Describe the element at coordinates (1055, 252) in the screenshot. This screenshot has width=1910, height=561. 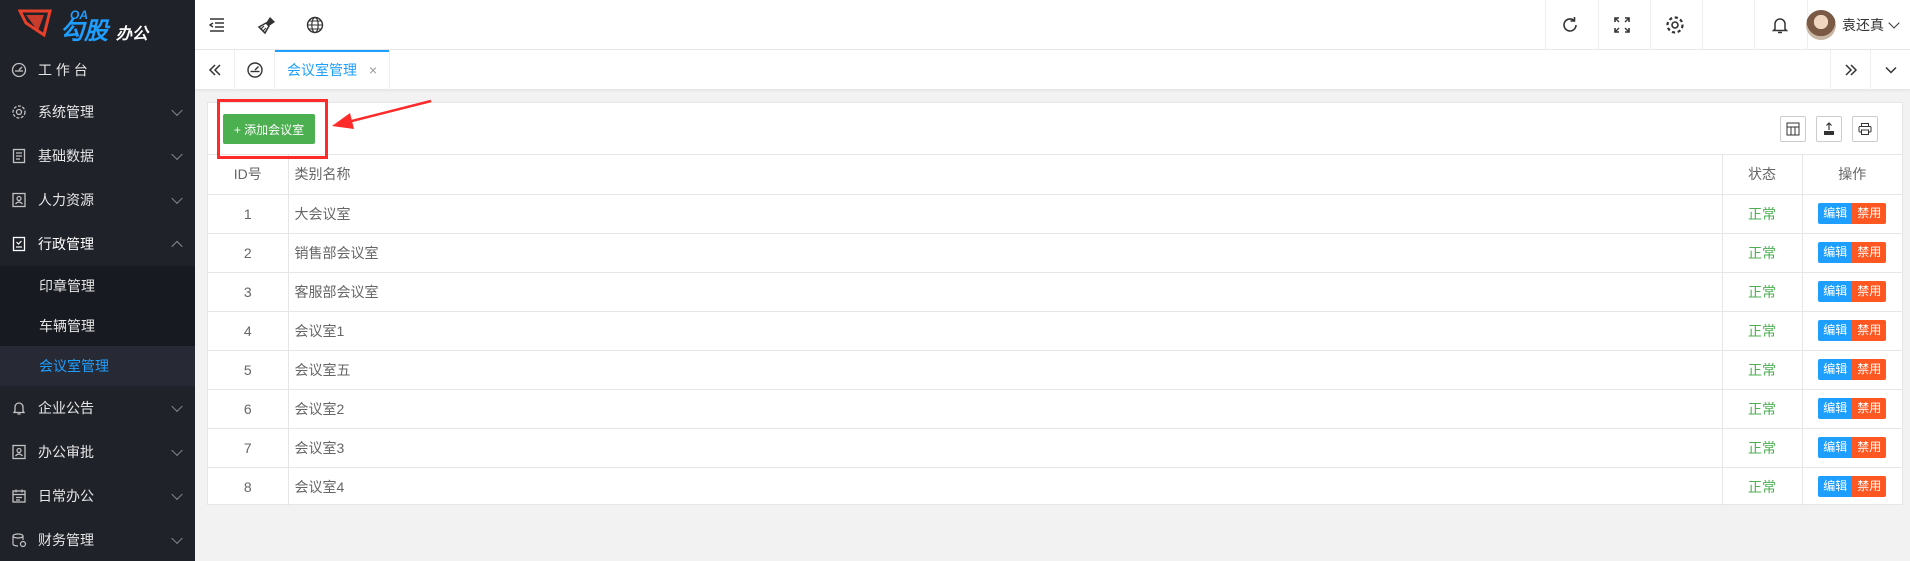
I see `table-row: 2 销售部会议室 正常 编辑 禁用` at that location.